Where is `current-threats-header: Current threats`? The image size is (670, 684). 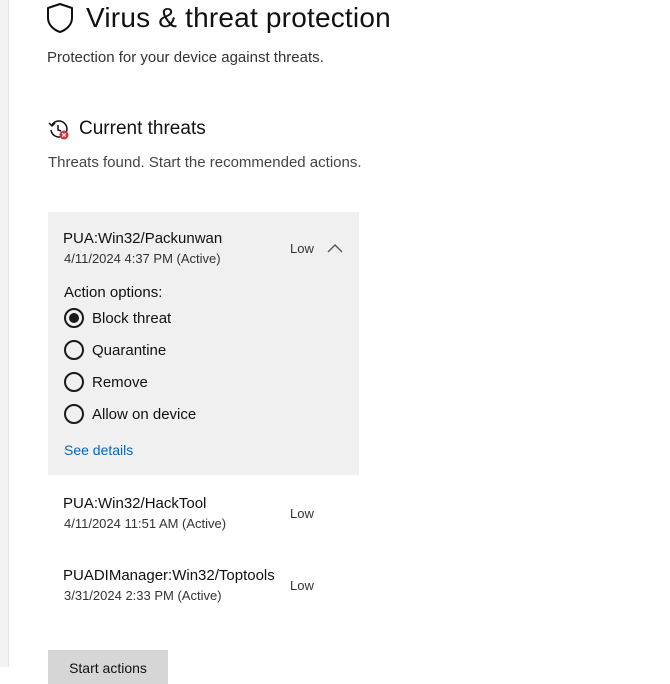
current-threats-header: Current threats is located at coordinates (127, 129).